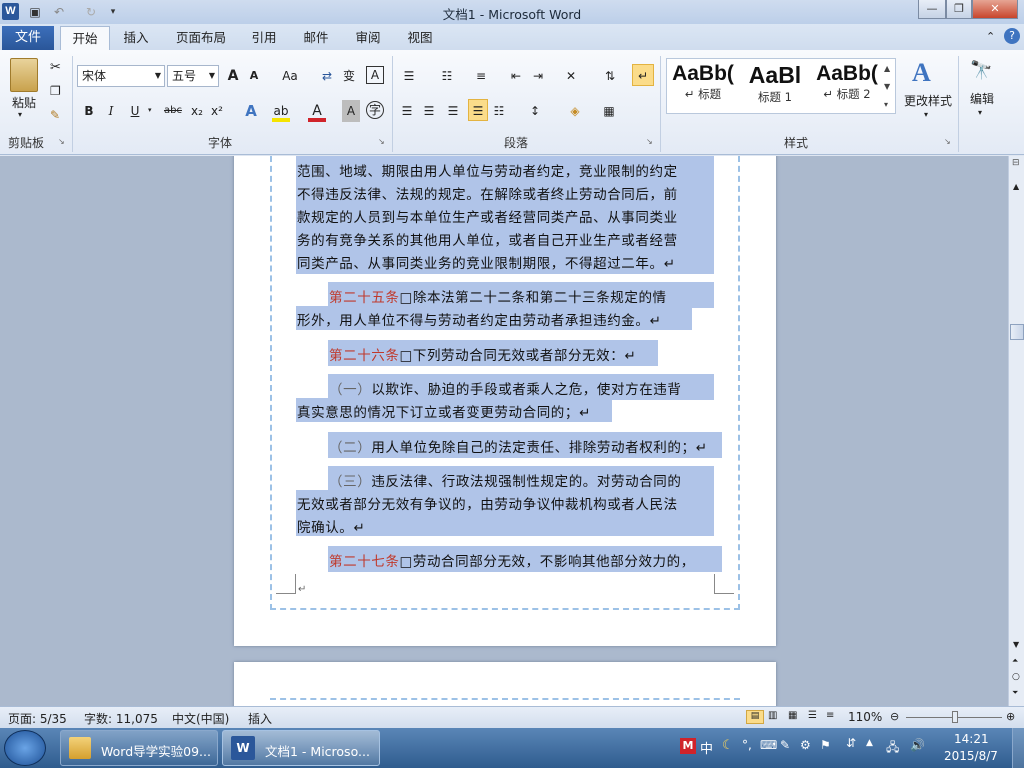 Image resolution: width=1024 pixels, height=768 pixels. I want to click on bullets-button: ☰, so click(409, 76).